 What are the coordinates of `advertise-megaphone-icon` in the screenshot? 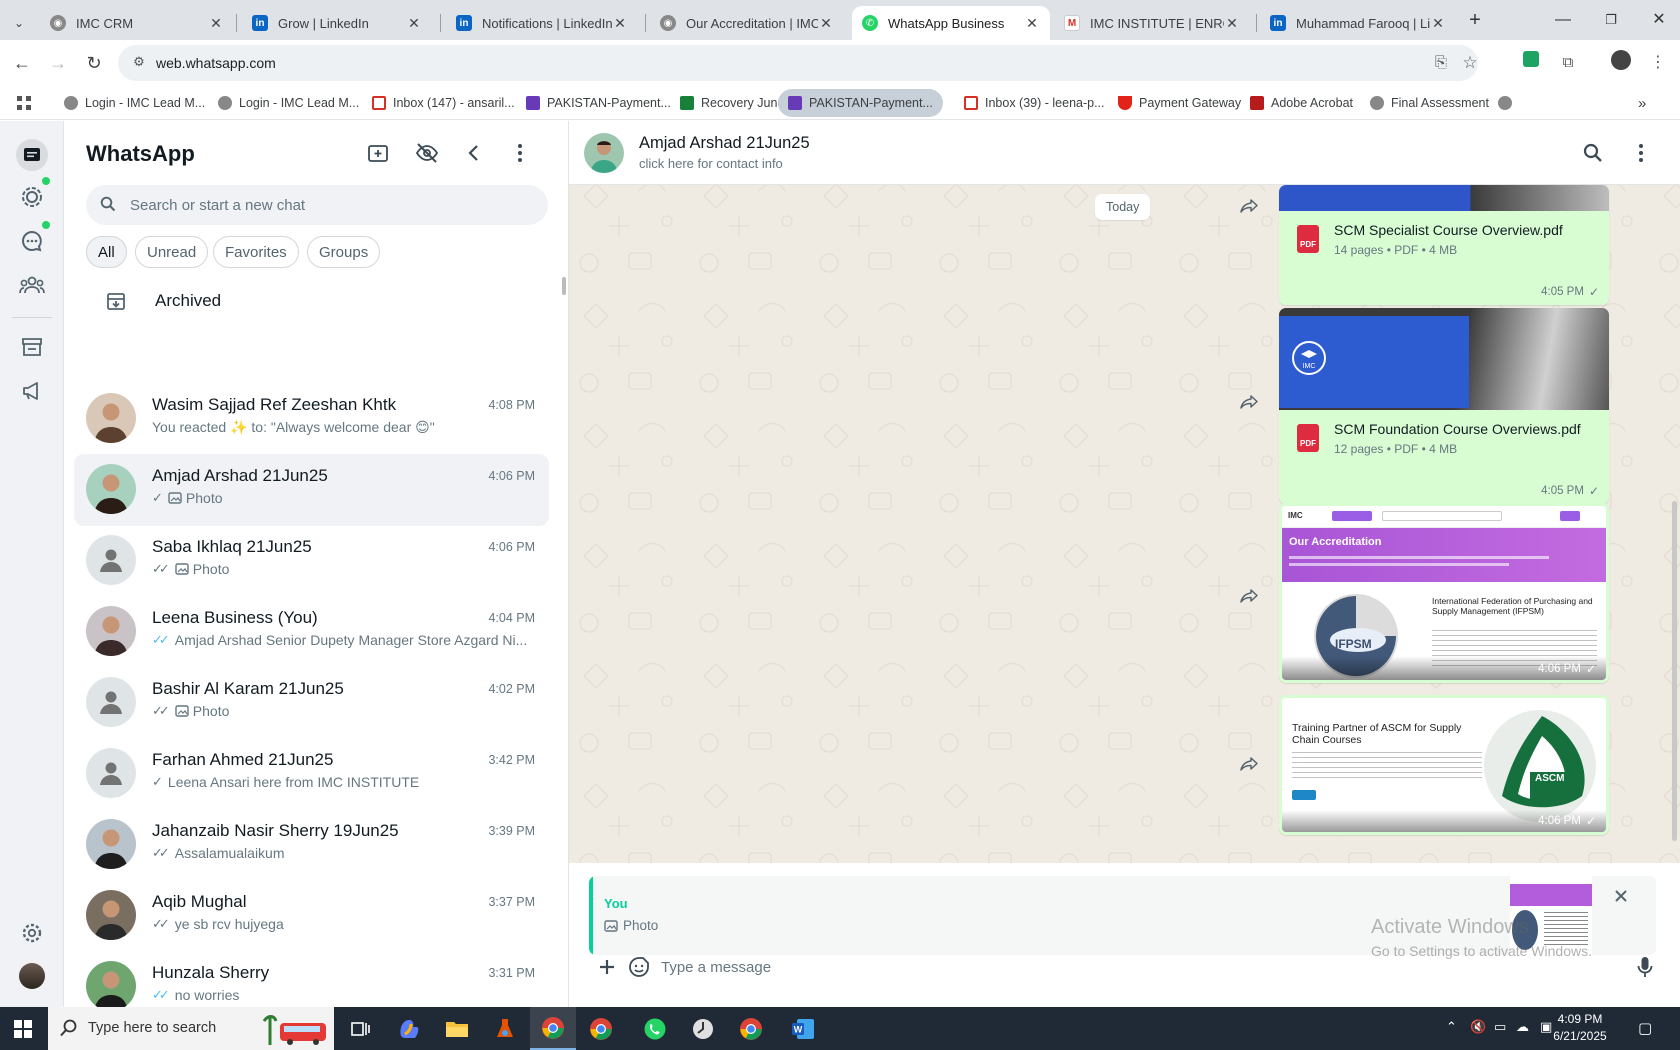 It's located at (32, 391).